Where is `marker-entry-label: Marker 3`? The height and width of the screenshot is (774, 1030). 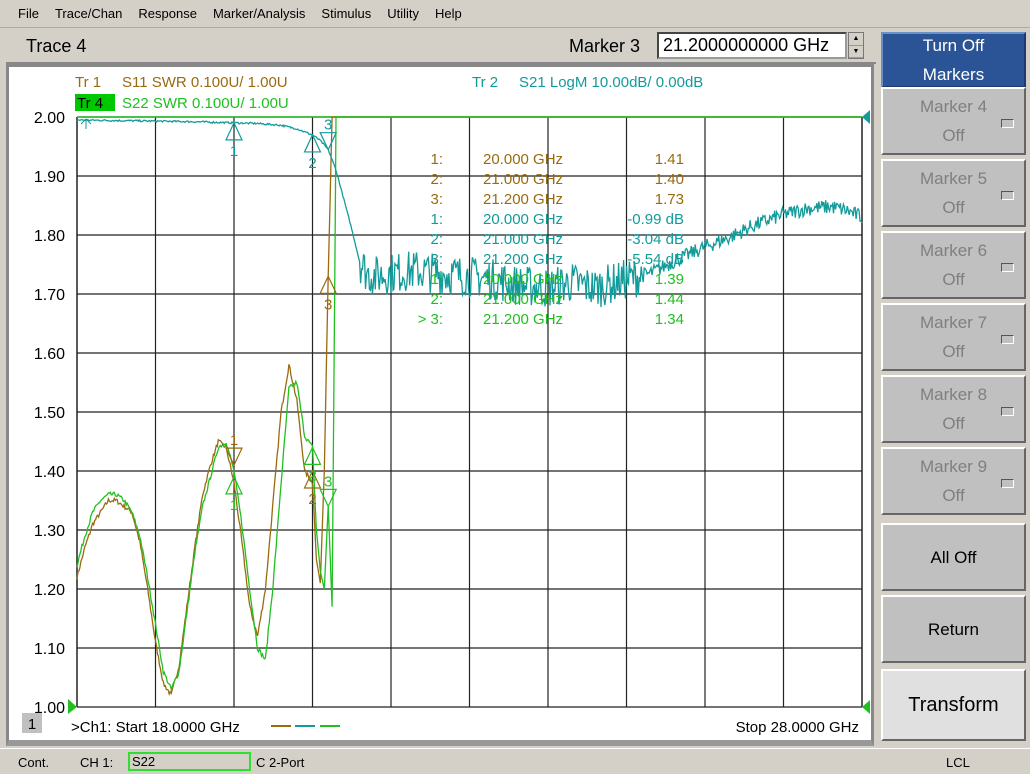 marker-entry-label: Marker 3 is located at coordinates (605, 46).